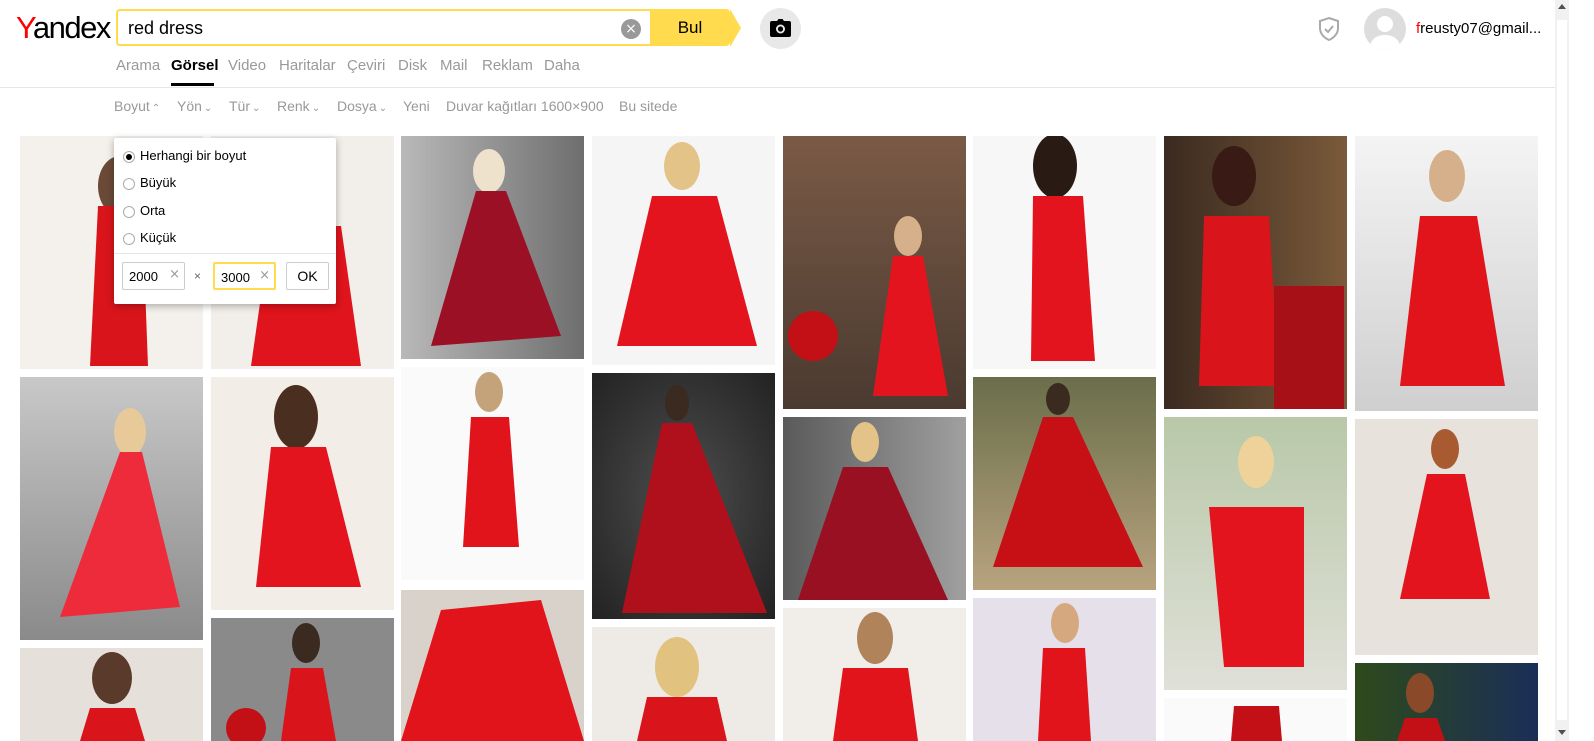 The height and width of the screenshot is (741, 1594). What do you see at coordinates (192, 84) in the screenshot?
I see `active-tab-underline` at bounding box center [192, 84].